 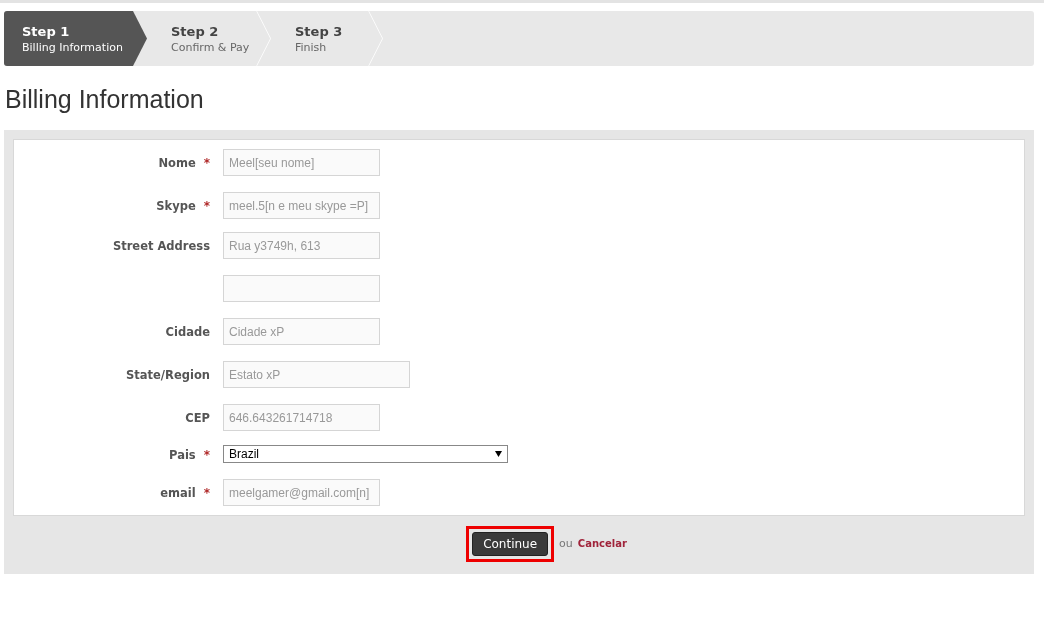 I want to click on field-label: Skype, so click(x=176, y=205).